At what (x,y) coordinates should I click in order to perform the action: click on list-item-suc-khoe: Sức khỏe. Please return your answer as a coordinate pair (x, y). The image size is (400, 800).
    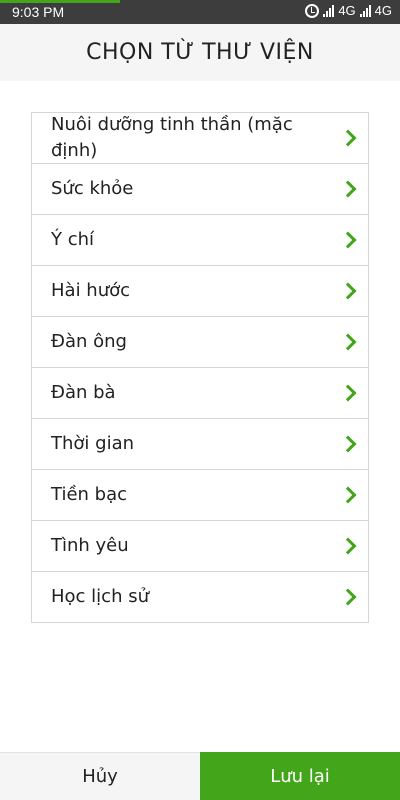
    Looking at the image, I should click on (200, 189).